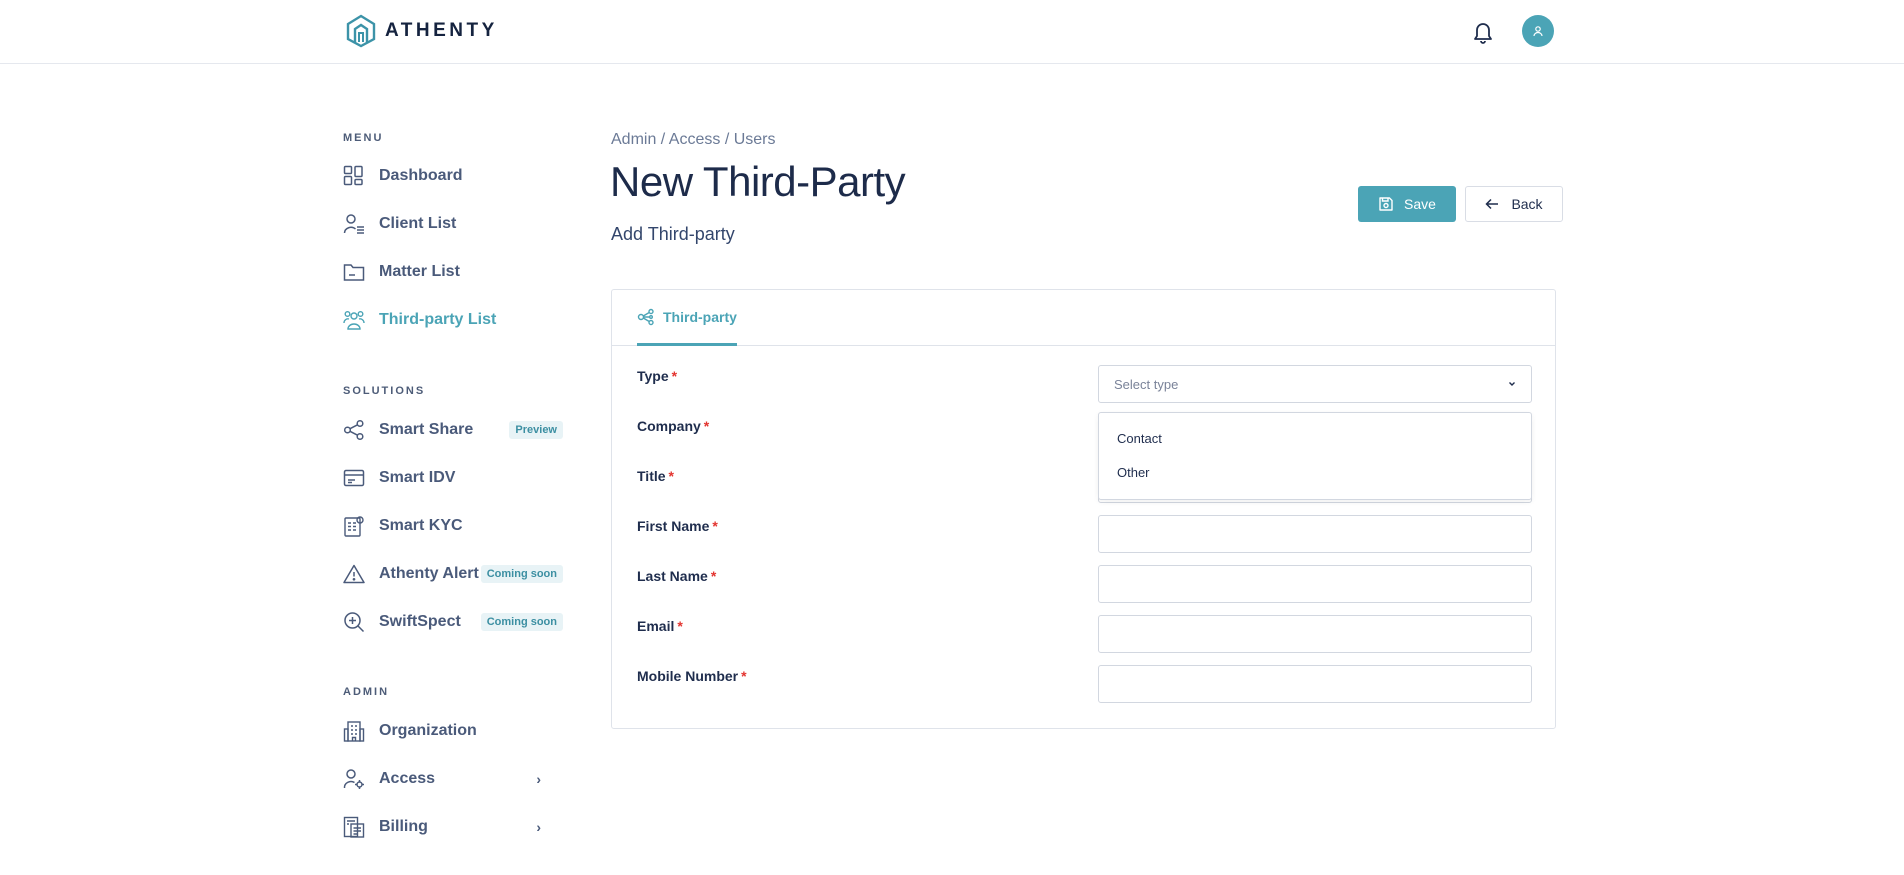  I want to click on email-field, so click(1315, 634).